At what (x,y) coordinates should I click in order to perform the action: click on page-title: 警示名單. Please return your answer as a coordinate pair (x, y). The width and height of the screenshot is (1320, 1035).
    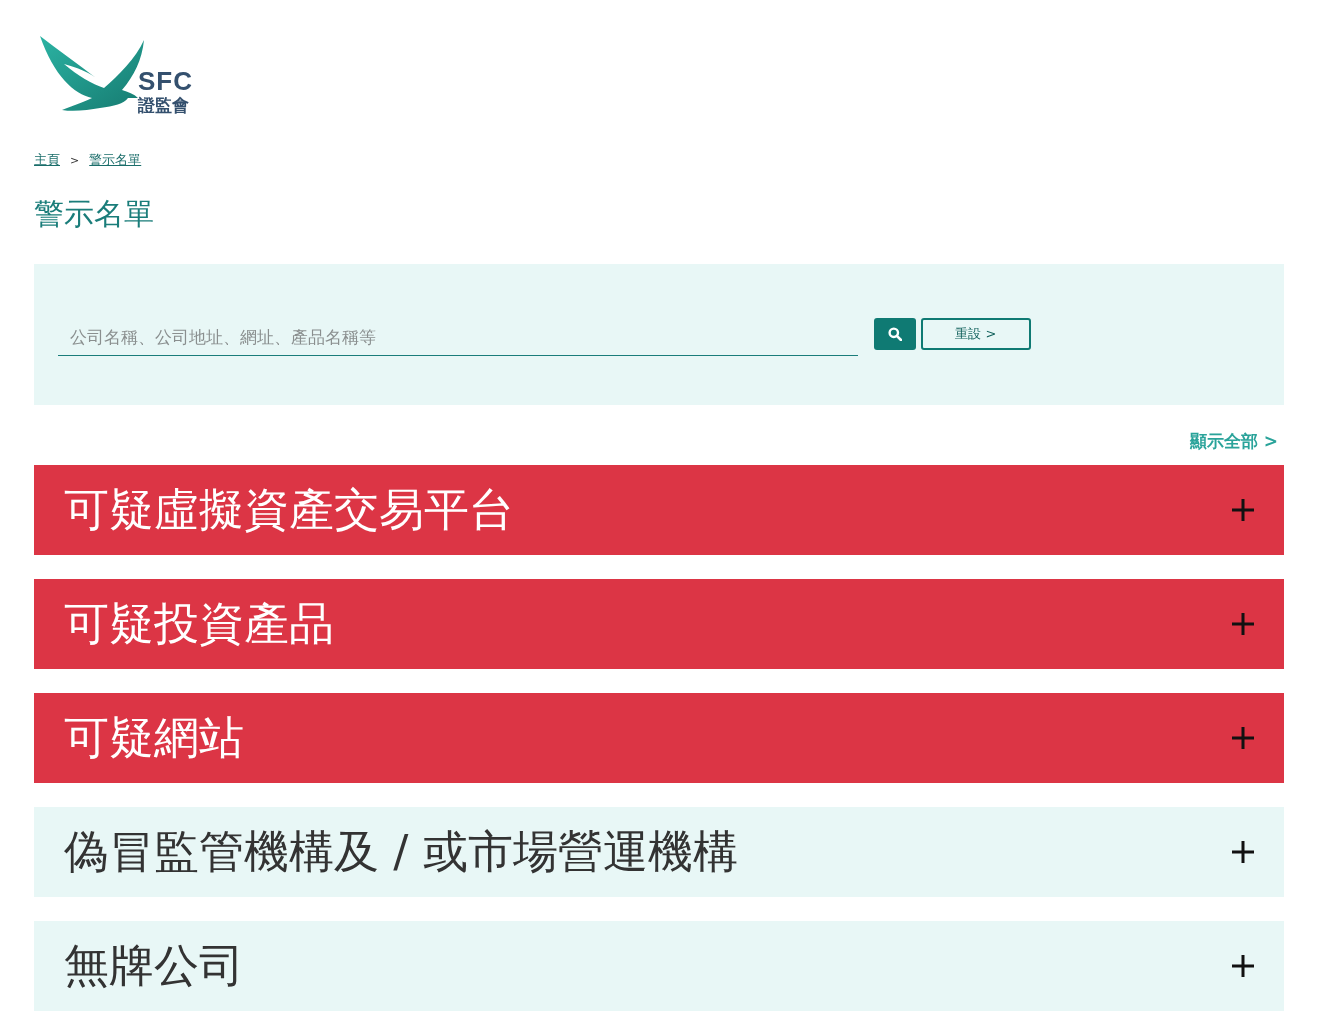
    Looking at the image, I should click on (94, 214).